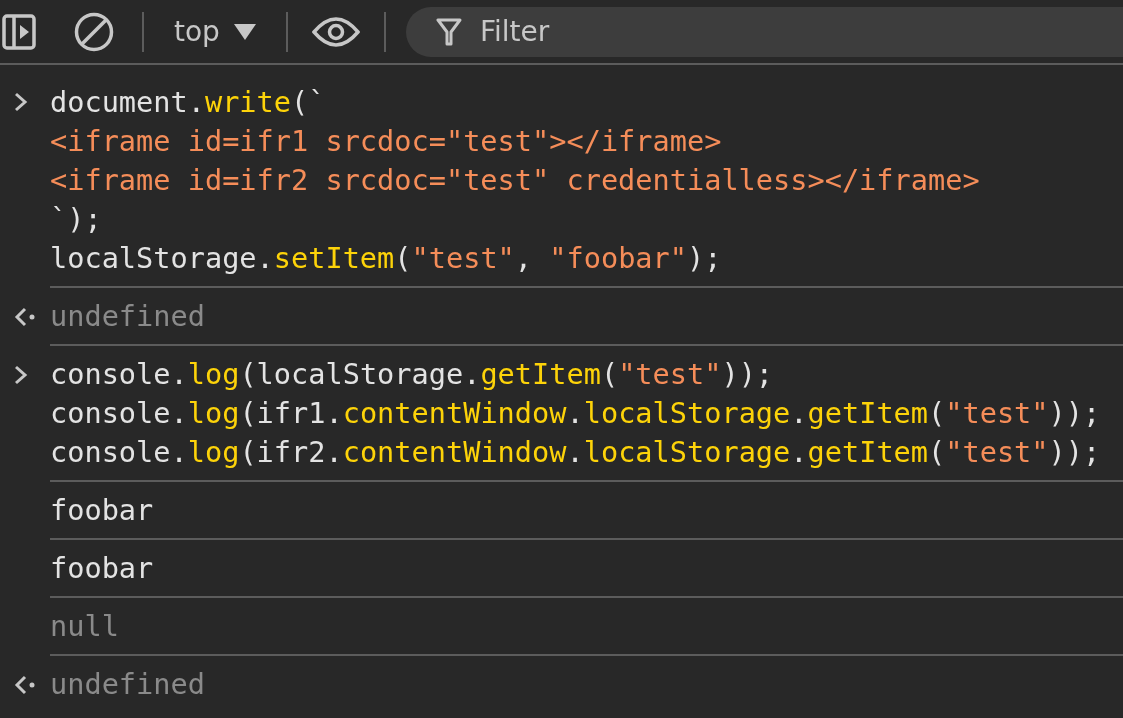  Describe the element at coordinates (94, 31) in the screenshot. I see `clear-console-icon` at that location.